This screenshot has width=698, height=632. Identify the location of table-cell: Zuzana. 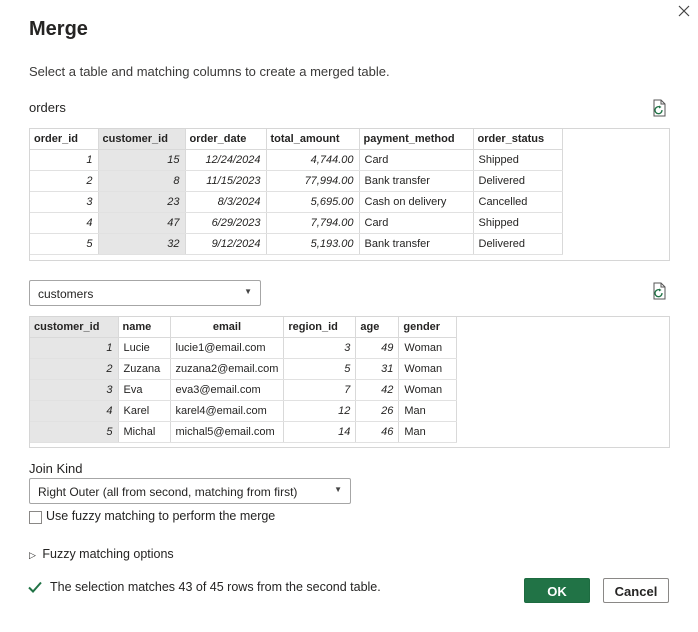
(144, 369).